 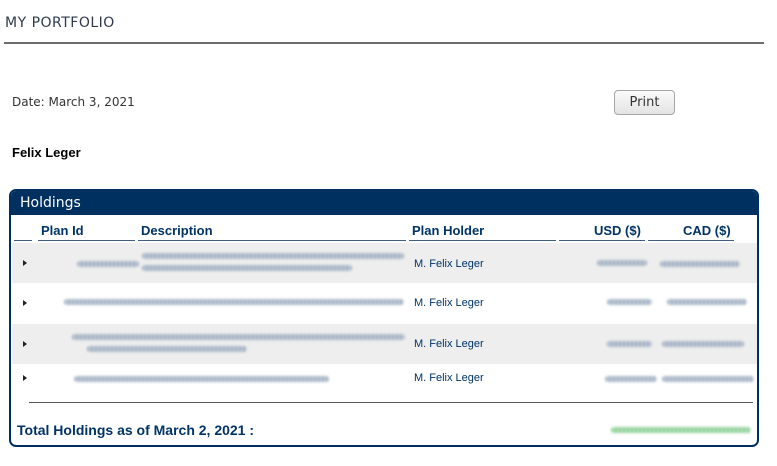 I want to click on column-header-description: Description, so click(x=177, y=230).